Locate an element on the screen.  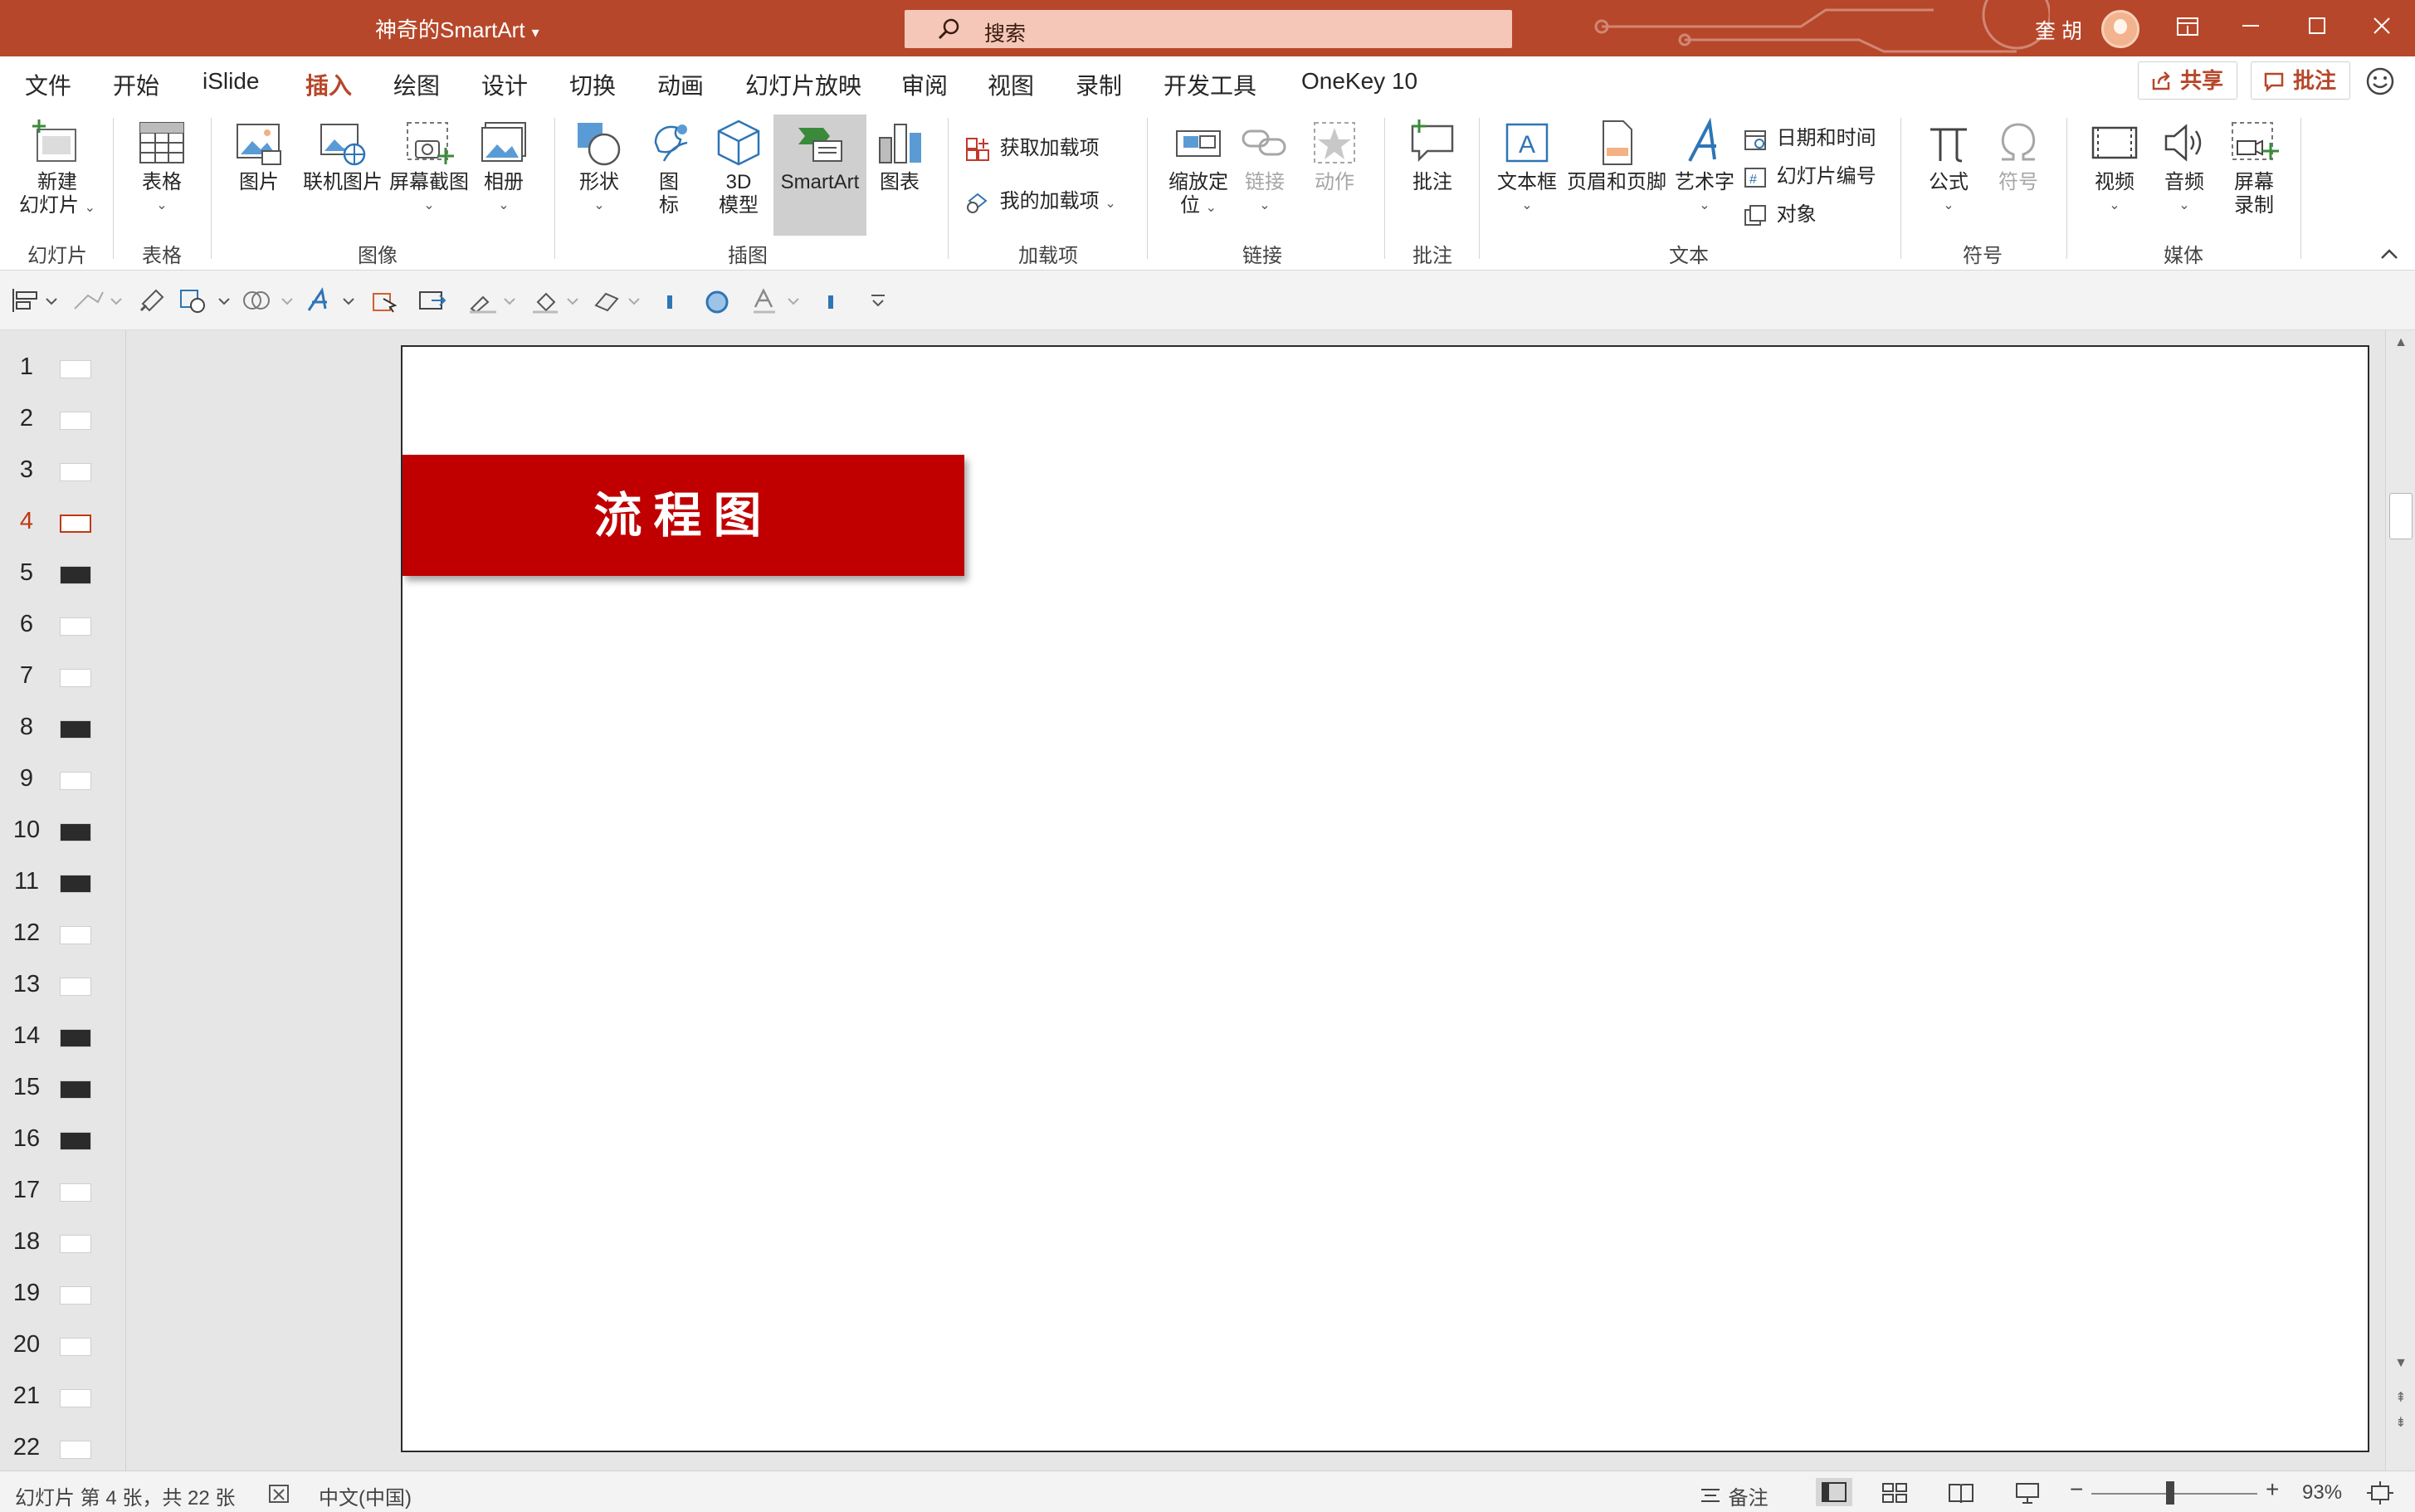
audio-button: 音频 ⌄ is located at coordinates (2184, 168).